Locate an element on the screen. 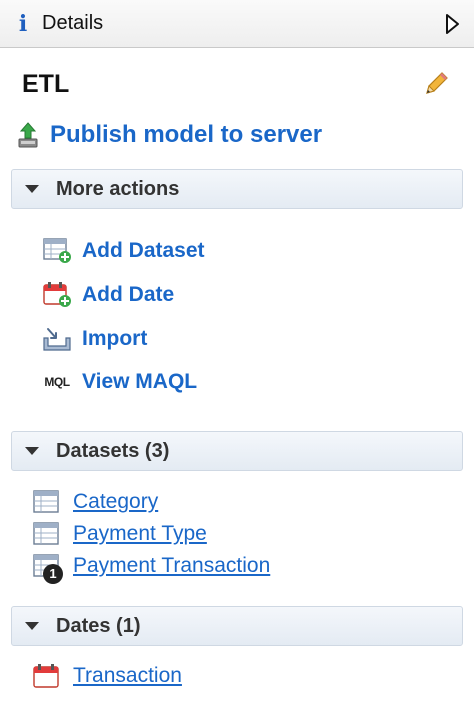 This screenshot has height=707, width=474. import-label: Import is located at coordinates (115, 338).